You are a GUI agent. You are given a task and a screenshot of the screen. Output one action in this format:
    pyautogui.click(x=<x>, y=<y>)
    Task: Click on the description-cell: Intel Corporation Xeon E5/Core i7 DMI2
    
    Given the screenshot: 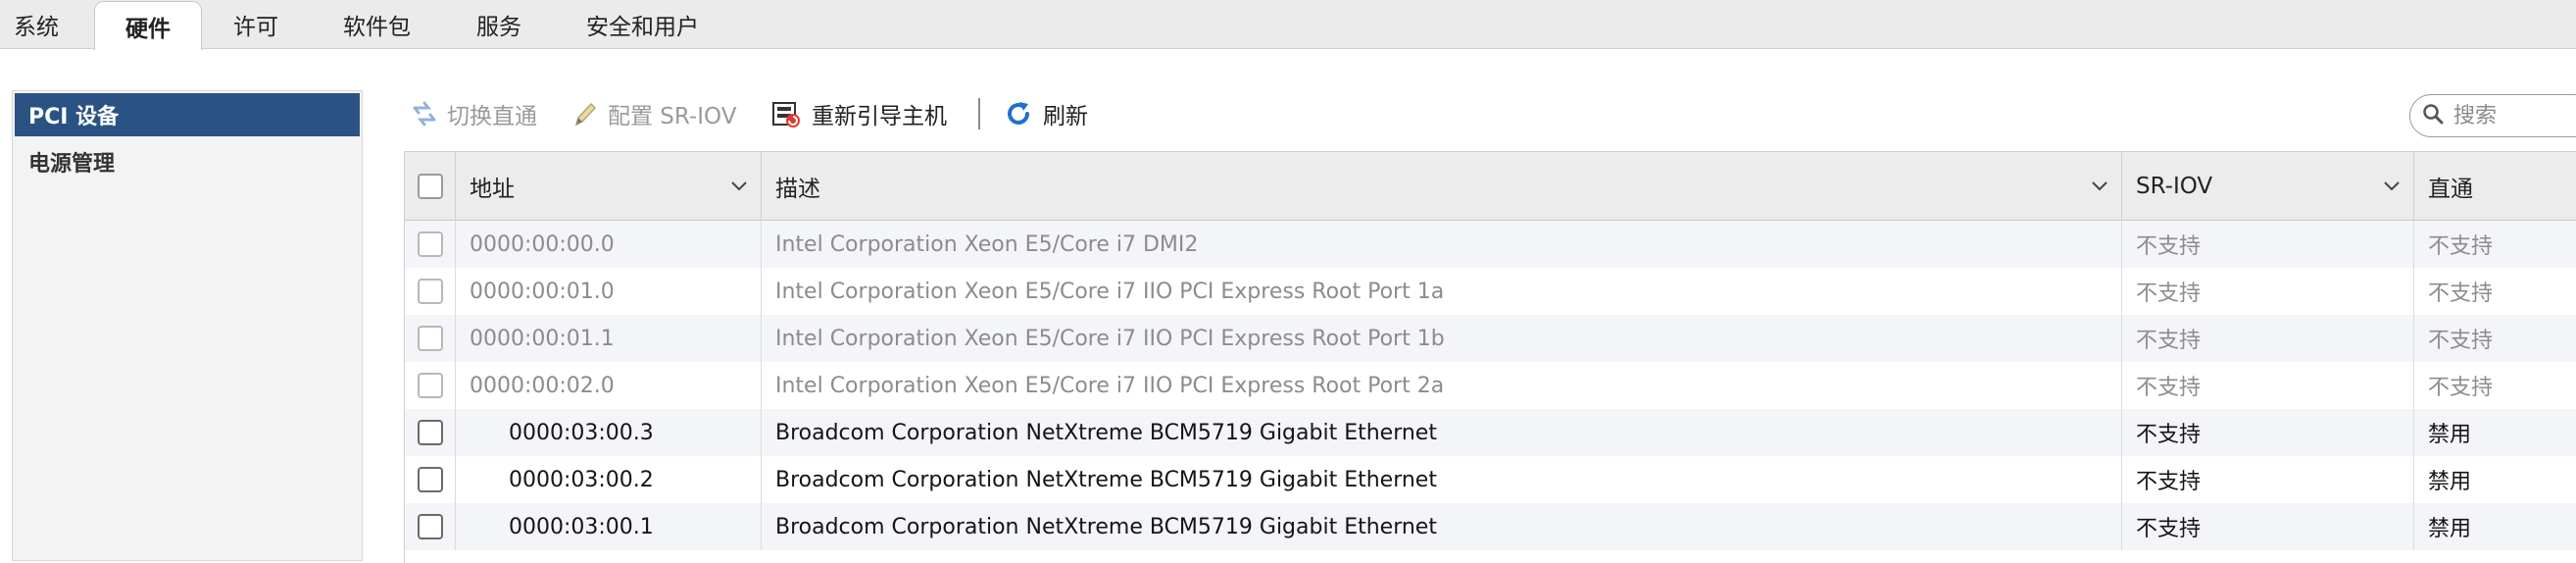 What is the action you would take?
    pyautogui.click(x=1442, y=245)
    